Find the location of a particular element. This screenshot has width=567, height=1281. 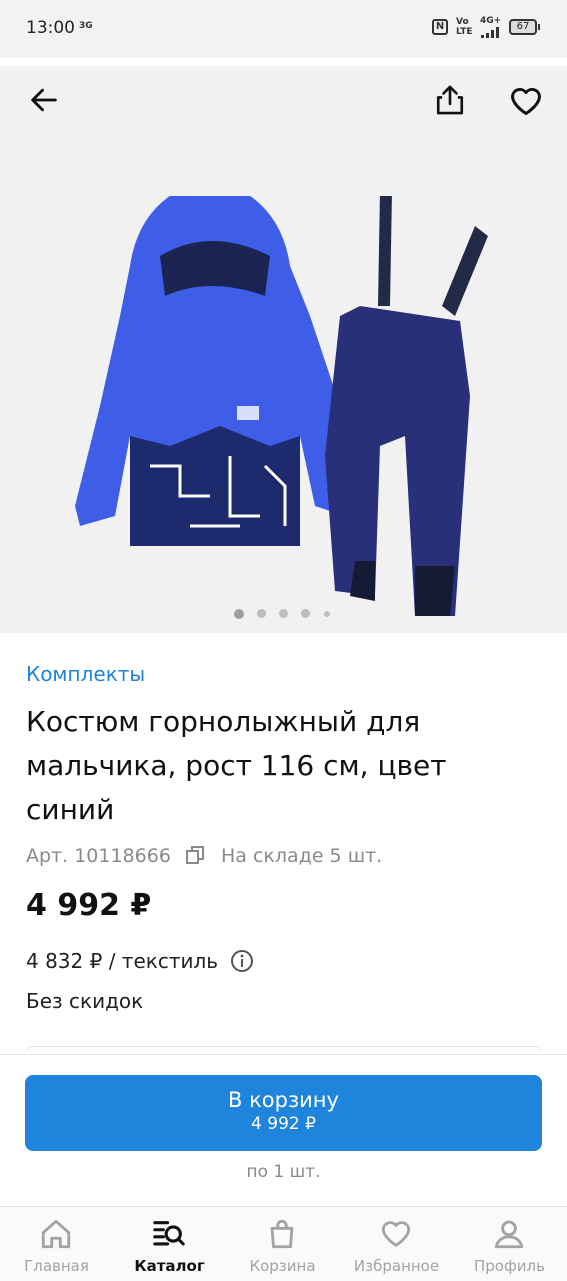

nfc-icon: N is located at coordinates (440, 27).